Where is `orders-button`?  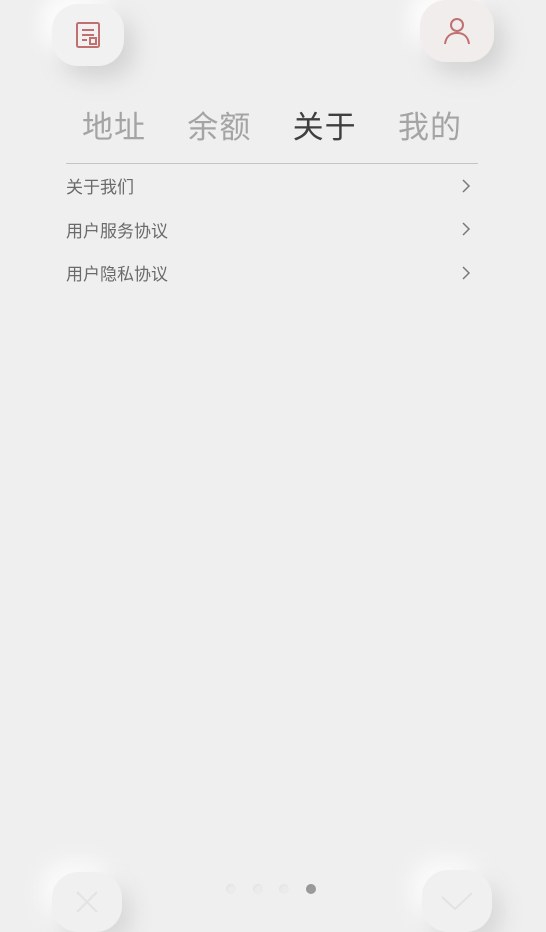 orders-button is located at coordinates (88, 35).